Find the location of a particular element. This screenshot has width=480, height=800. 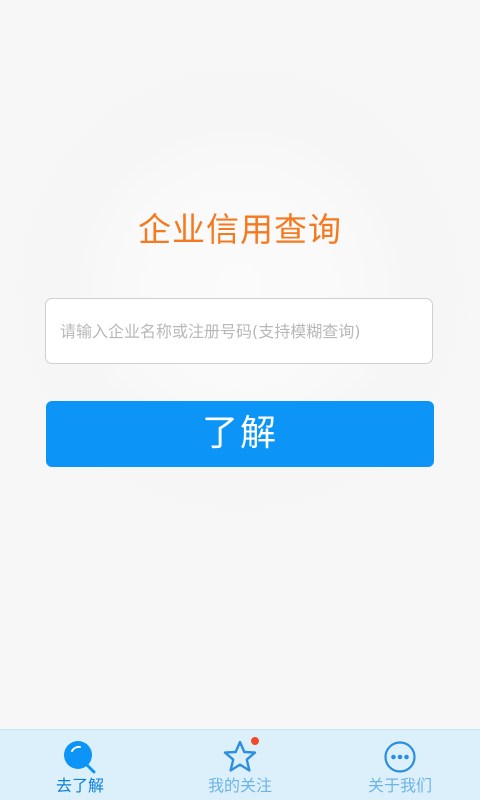

submit-button: 了解 is located at coordinates (240, 434).